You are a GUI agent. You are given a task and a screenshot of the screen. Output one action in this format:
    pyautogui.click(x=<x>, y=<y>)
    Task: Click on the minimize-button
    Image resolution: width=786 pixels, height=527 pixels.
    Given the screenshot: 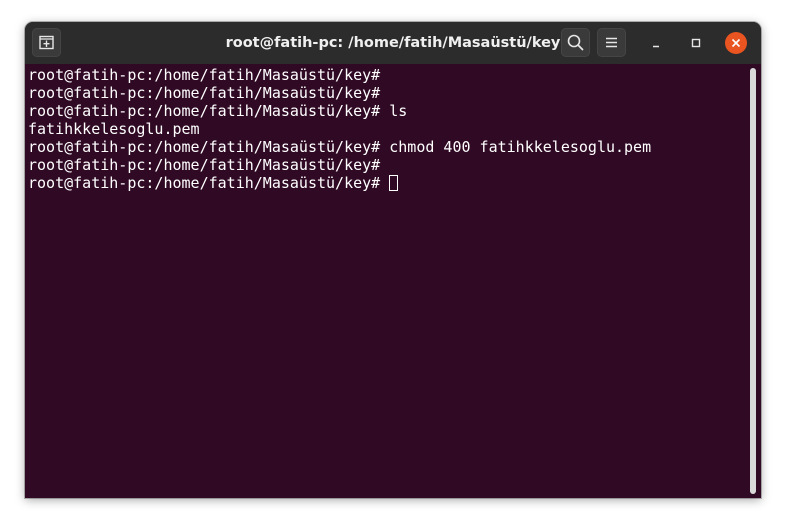 What is the action you would take?
    pyautogui.click(x=656, y=43)
    